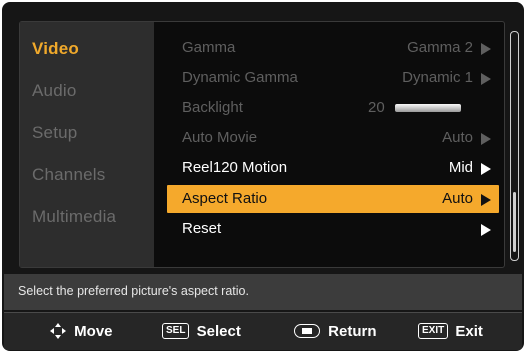  I want to click on footer-exit: EXIT Exit, so click(450, 332).